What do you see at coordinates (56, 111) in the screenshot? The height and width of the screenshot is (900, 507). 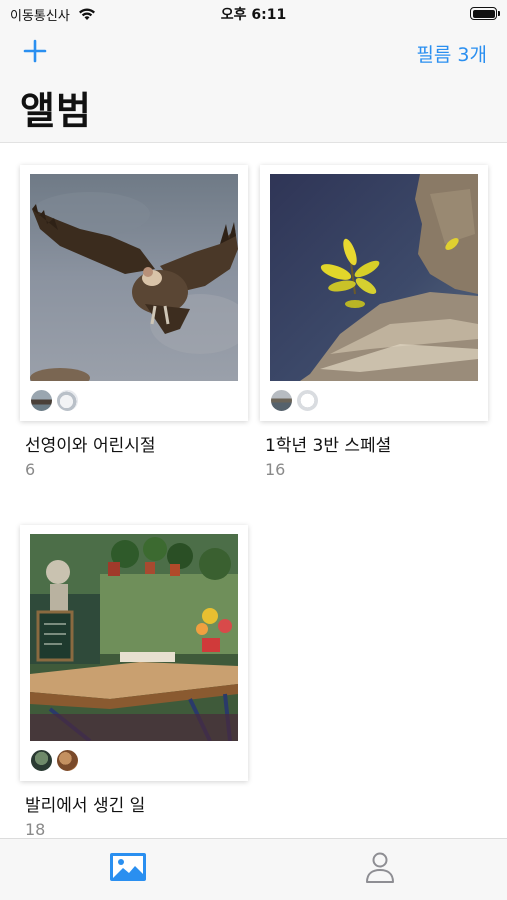 I see `page-title: 앨범` at bounding box center [56, 111].